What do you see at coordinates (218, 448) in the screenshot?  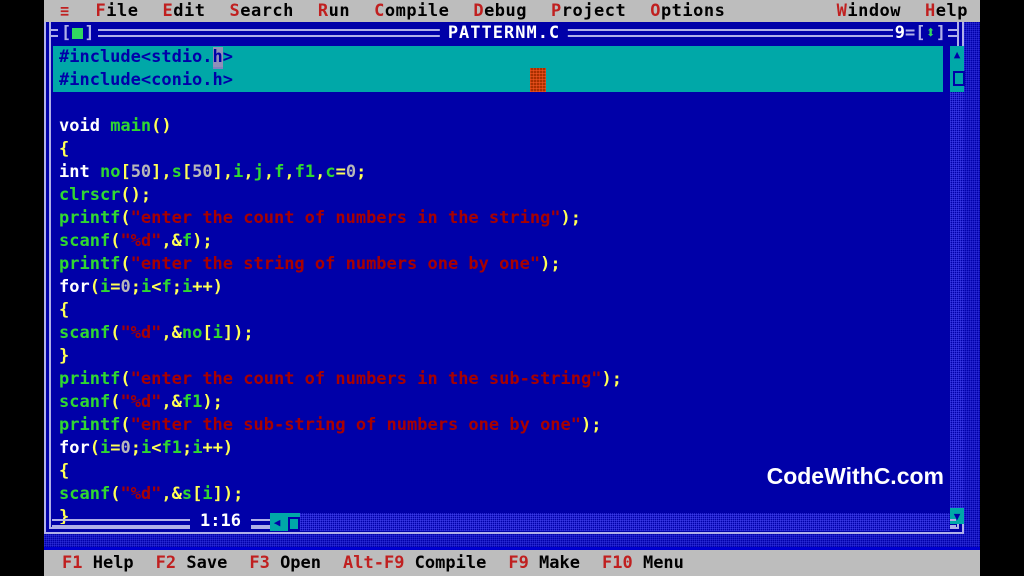 I see `code-token-punct: ++)` at bounding box center [218, 448].